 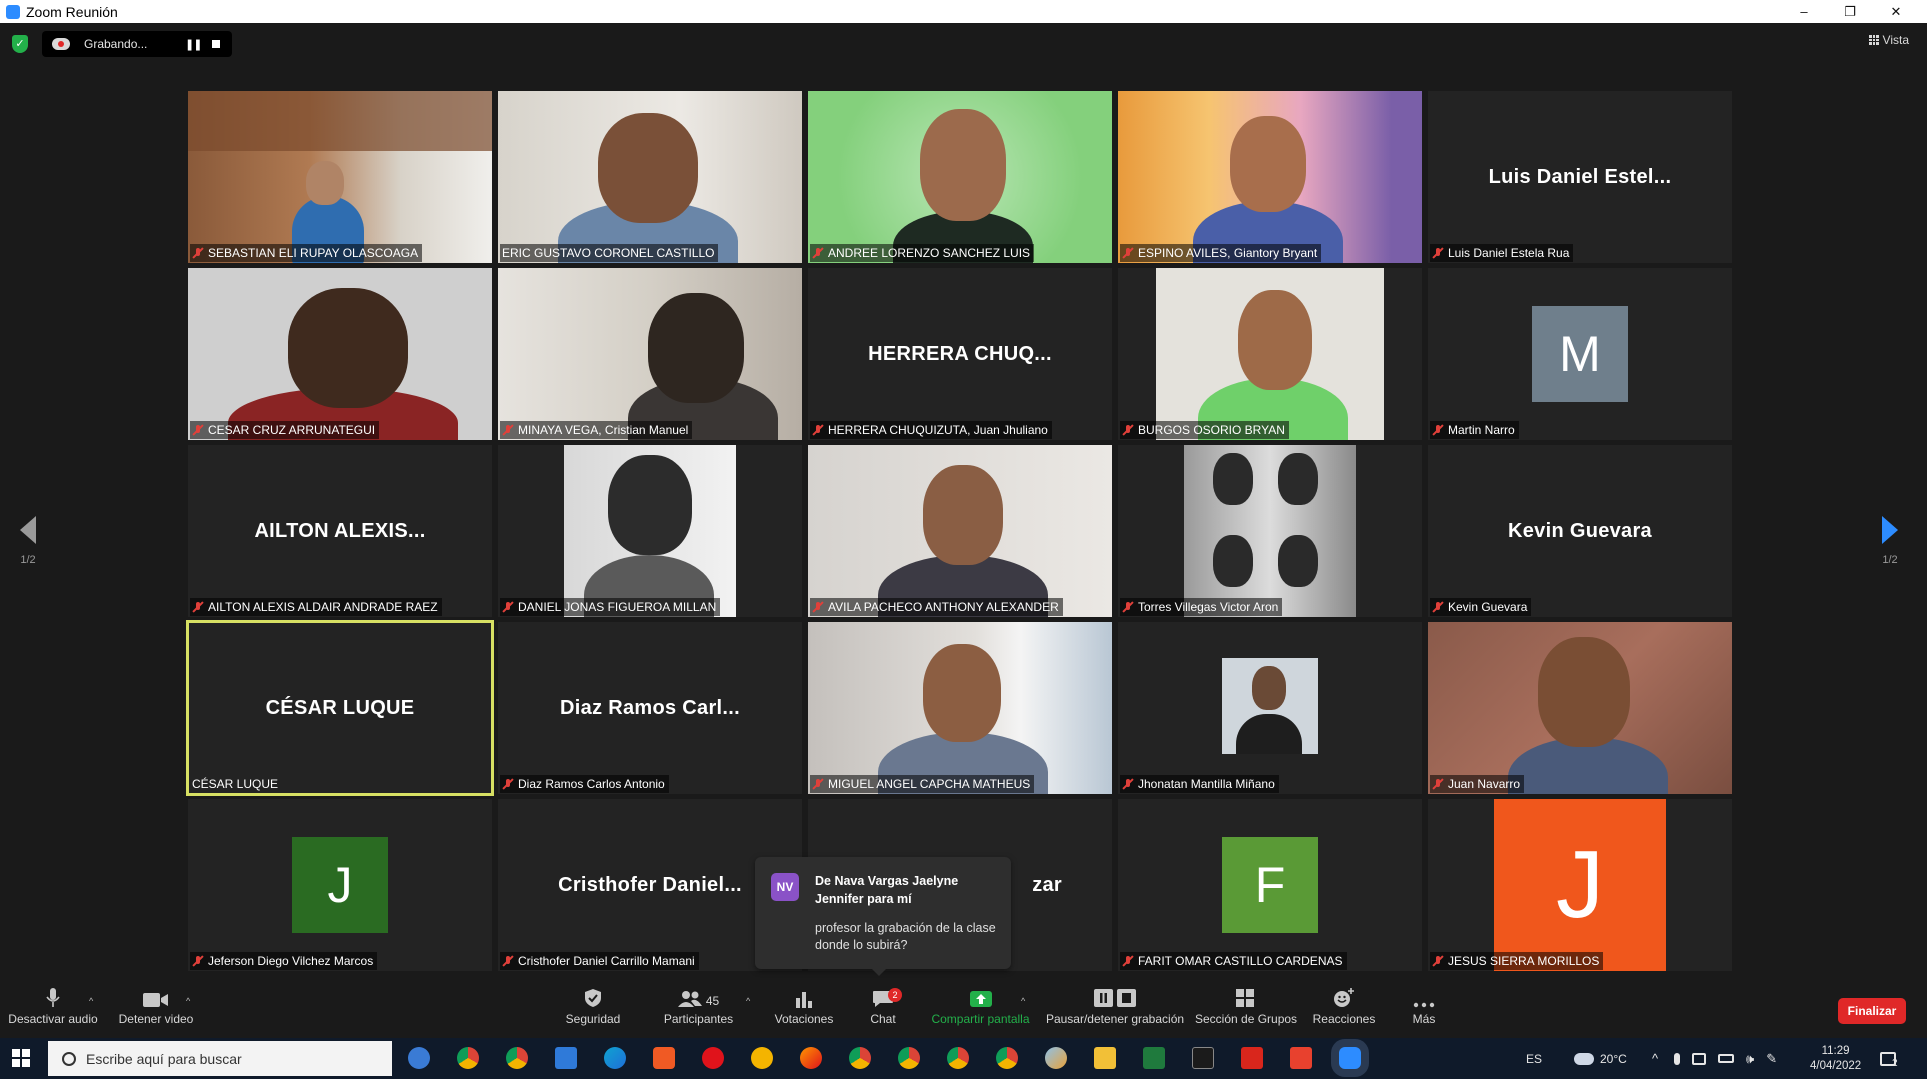 What do you see at coordinates (1580, 354) in the screenshot?
I see `video-tile: M Martin Narro` at bounding box center [1580, 354].